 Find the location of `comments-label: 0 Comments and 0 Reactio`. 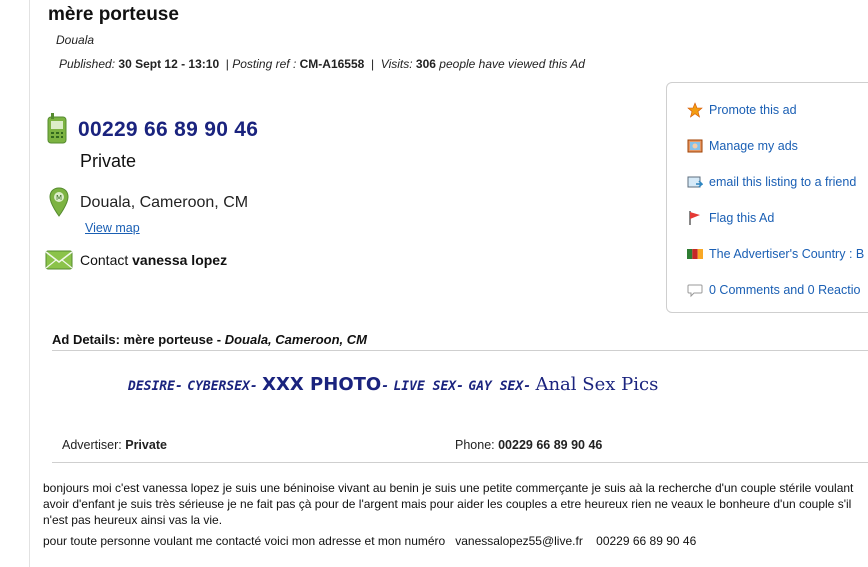

comments-label: 0 Comments and 0 Reactio is located at coordinates (785, 290).